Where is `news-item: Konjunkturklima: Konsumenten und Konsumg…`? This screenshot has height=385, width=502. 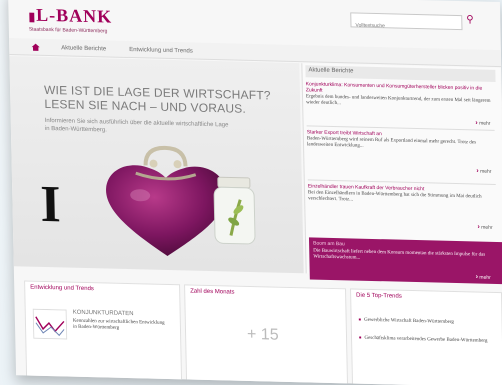 news-item: Konjunkturklima: Konsumenten und Konsumg… is located at coordinates (401, 104).